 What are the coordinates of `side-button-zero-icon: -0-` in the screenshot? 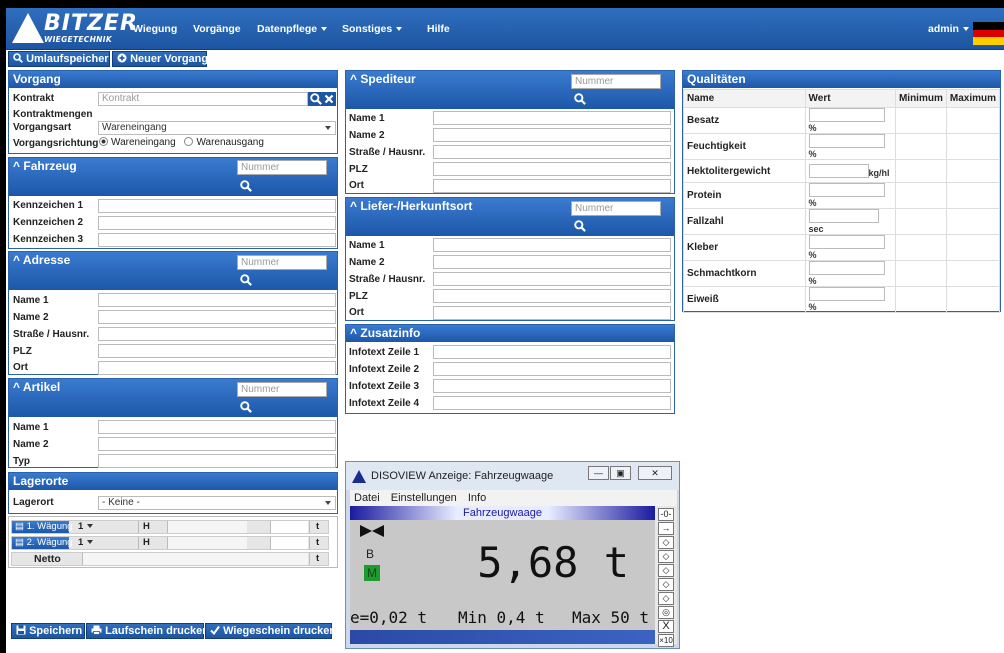 It's located at (666, 514).